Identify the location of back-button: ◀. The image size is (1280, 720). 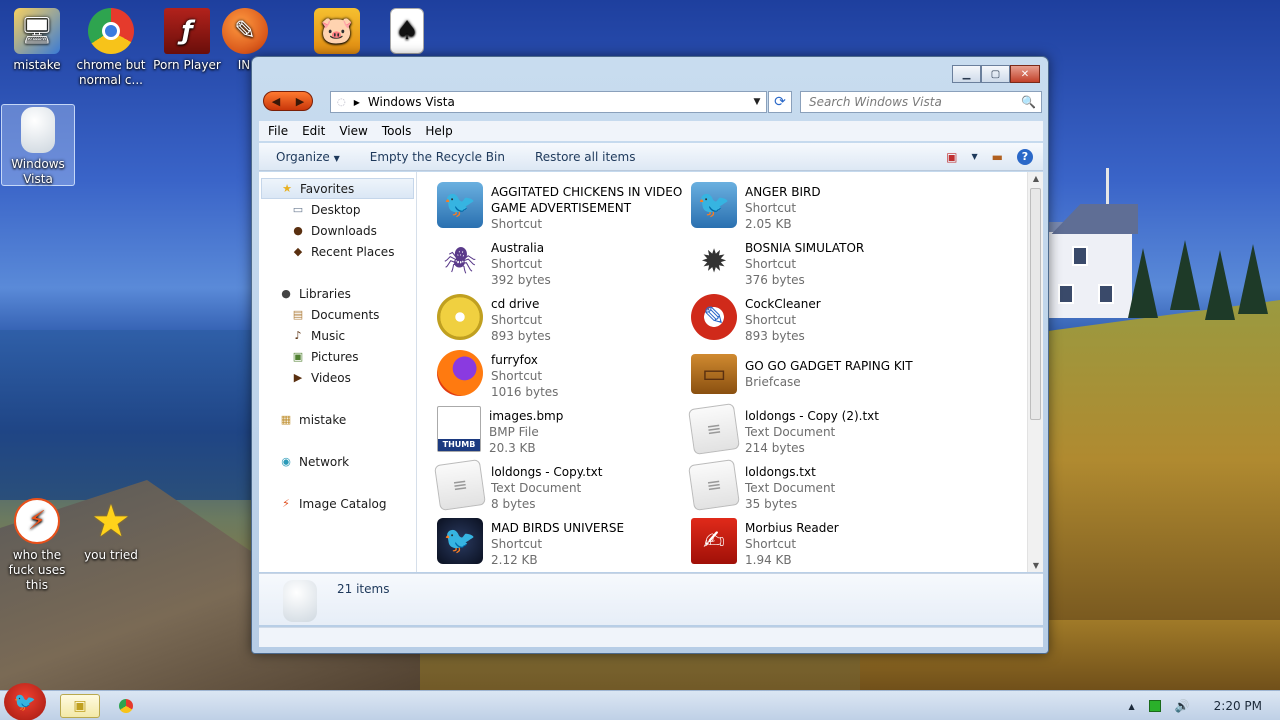
(276, 101).